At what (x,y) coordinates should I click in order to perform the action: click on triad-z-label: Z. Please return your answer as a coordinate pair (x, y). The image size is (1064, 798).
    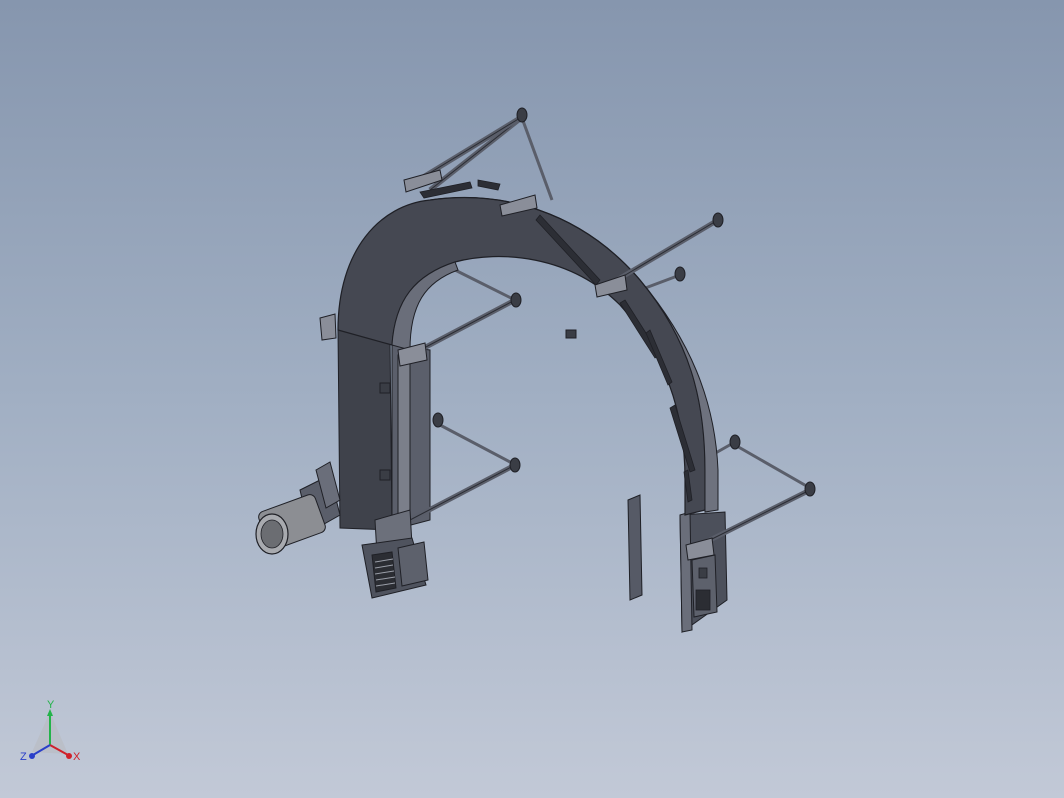
    Looking at the image, I should click on (23, 757).